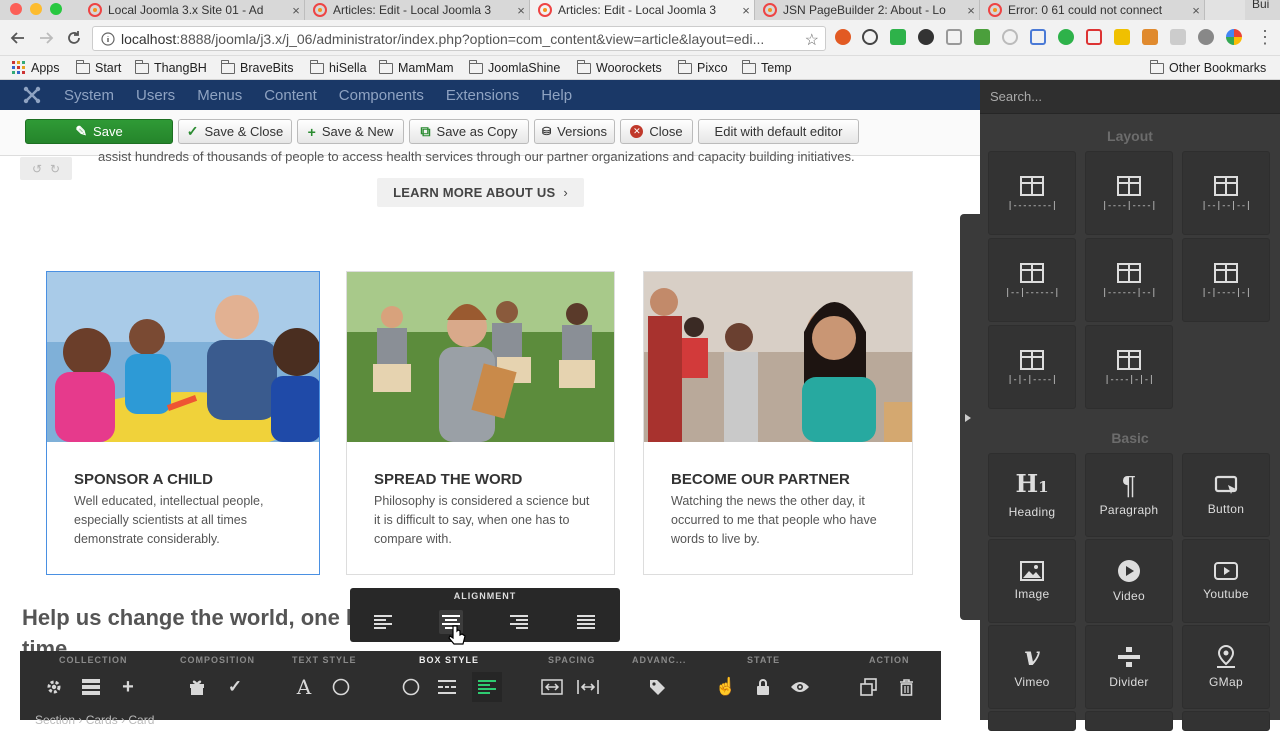  I want to click on forward-arrow-icon, so click(46, 38).